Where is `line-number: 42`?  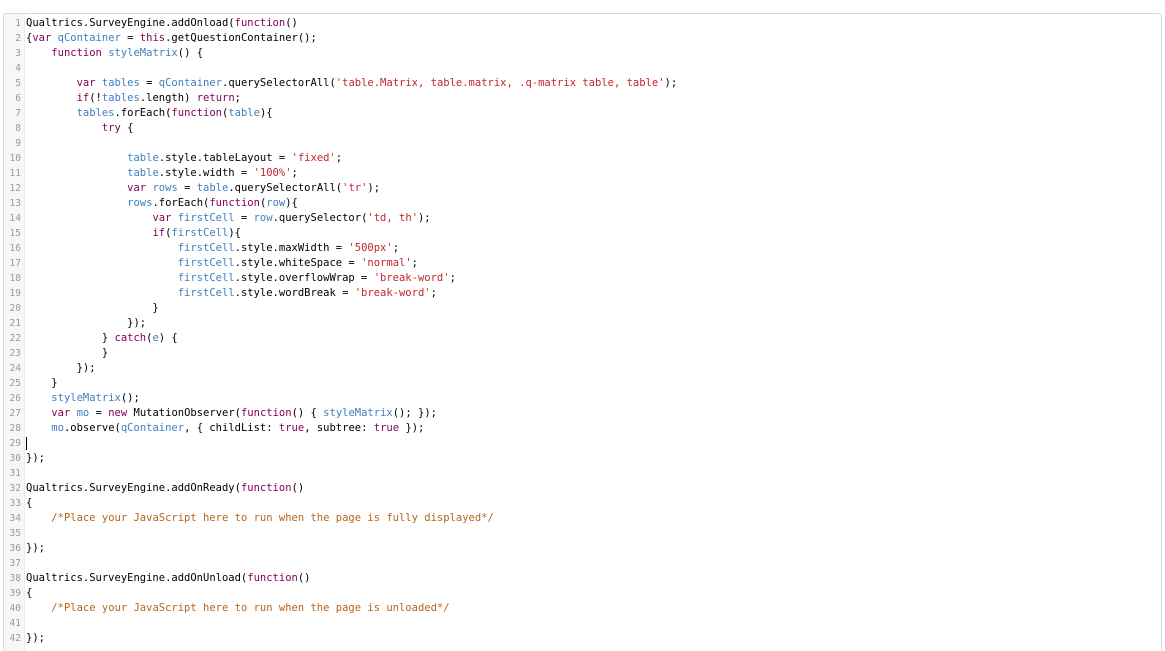 line-number: 42 is located at coordinates (15, 638).